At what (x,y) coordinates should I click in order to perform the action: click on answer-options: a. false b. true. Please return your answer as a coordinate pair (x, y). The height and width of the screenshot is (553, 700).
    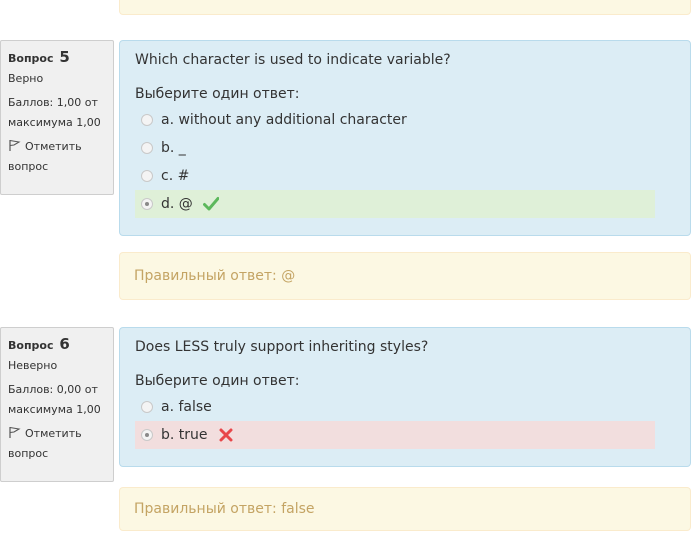
    Looking at the image, I should click on (405, 421).